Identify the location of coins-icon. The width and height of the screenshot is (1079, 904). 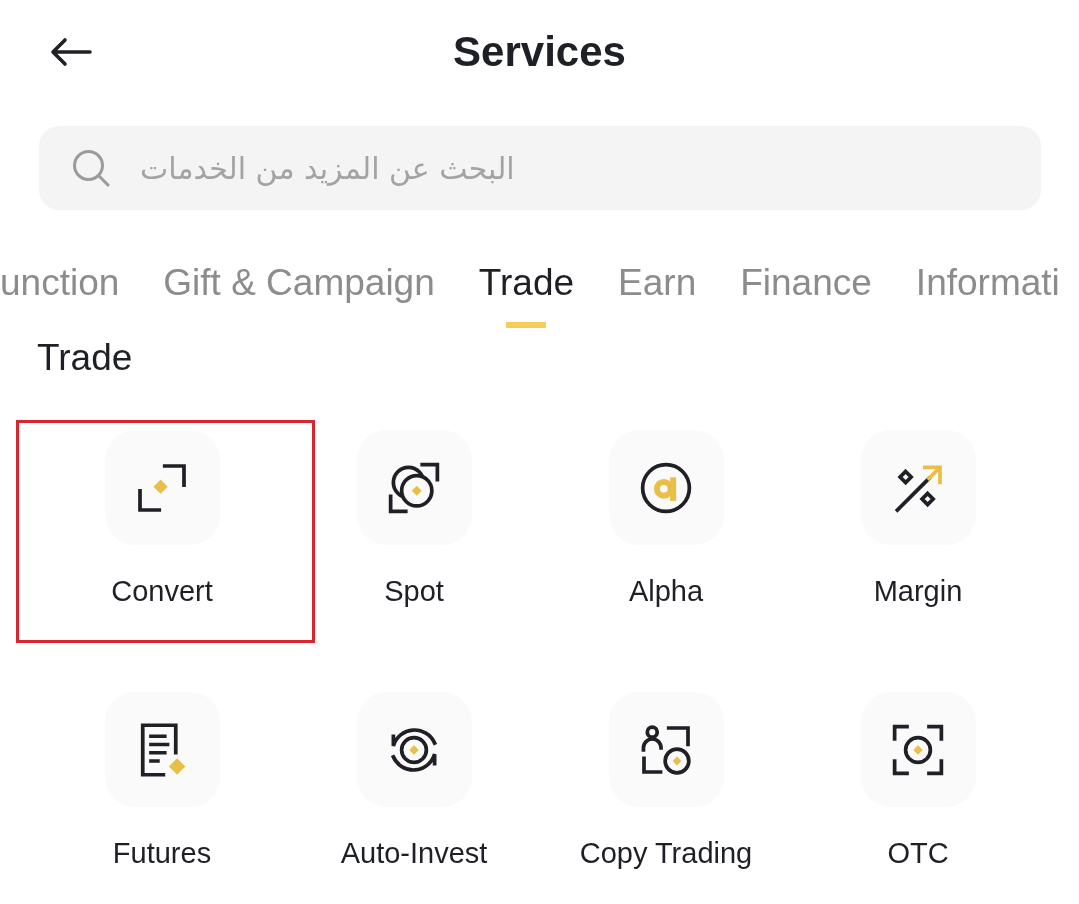
(414, 487).